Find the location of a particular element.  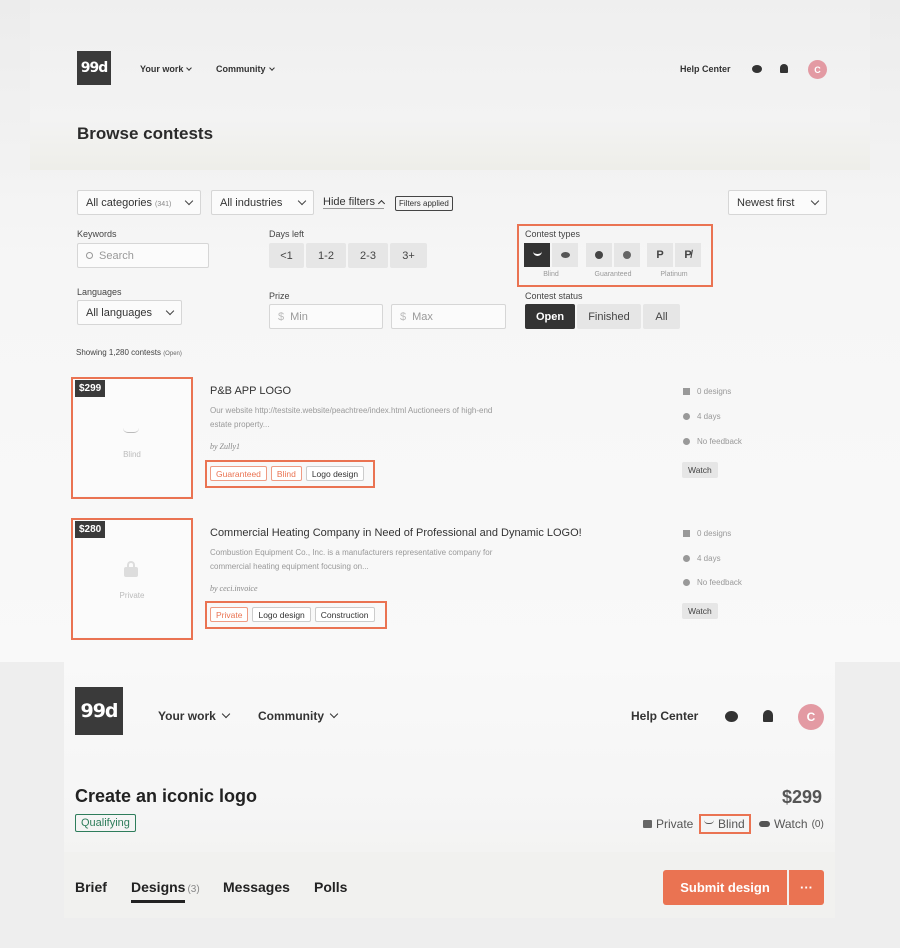

platinum-icon: P is located at coordinates (660, 255).